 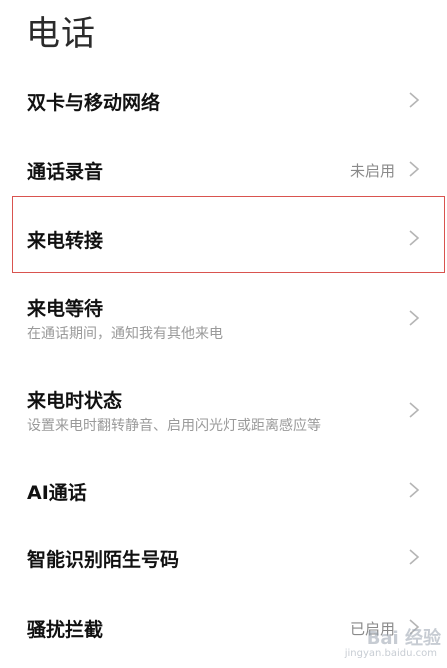 I want to click on highlight-annotation-box, so click(x=228, y=234).